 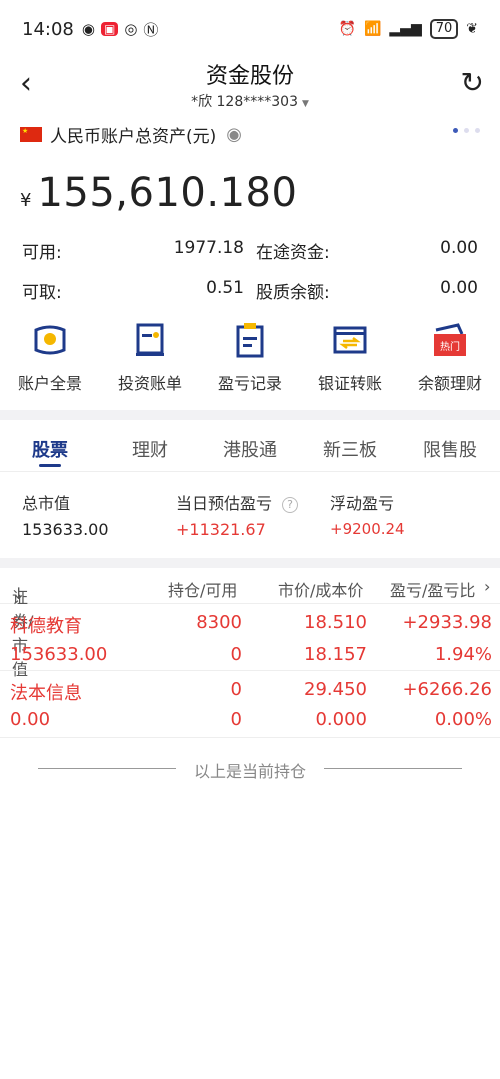 What do you see at coordinates (244, 102) in the screenshot?
I see `account-number: *欣 128****303` at bounding box center [244, 102].